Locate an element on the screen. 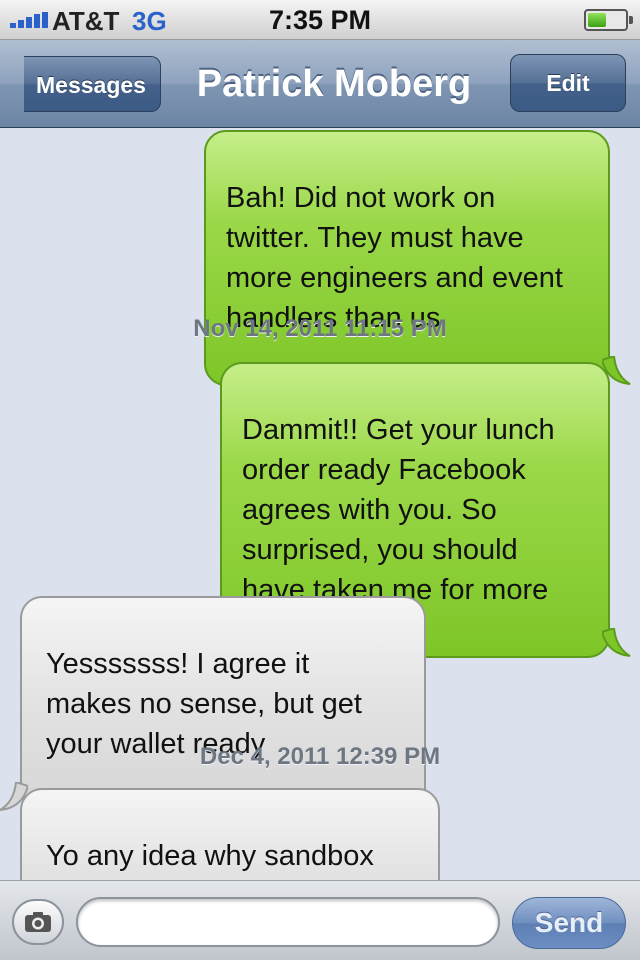 The image size is (640, 960). status-bar: AT&T 3G 7:35 PM is located at coordinates (320, 20).